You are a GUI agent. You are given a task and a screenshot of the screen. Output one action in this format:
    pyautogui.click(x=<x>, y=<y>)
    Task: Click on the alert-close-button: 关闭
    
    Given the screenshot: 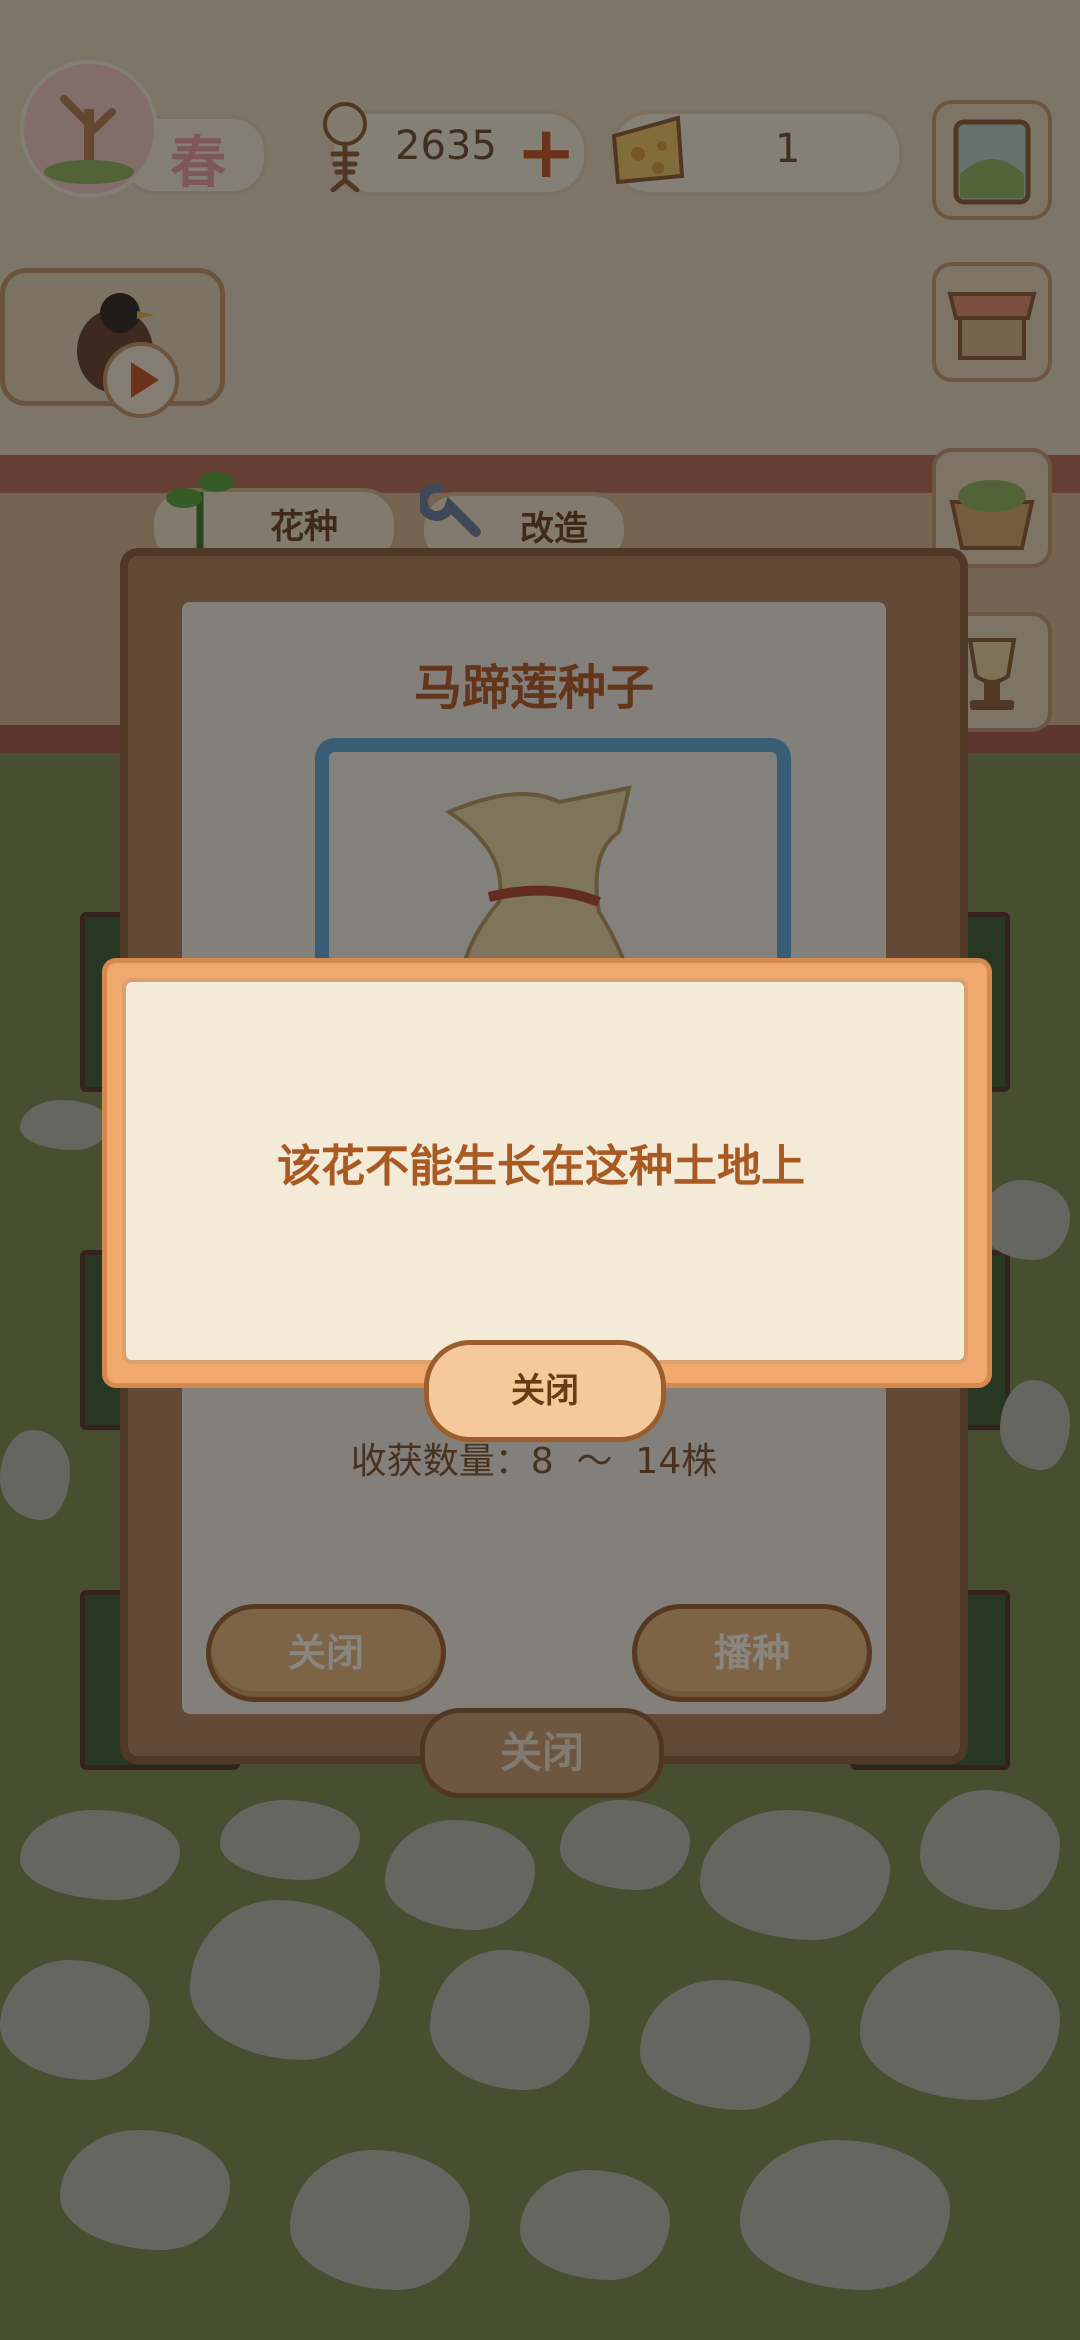 What is the action you would take?
    pyautogui.click(x=545, y=1391)
    